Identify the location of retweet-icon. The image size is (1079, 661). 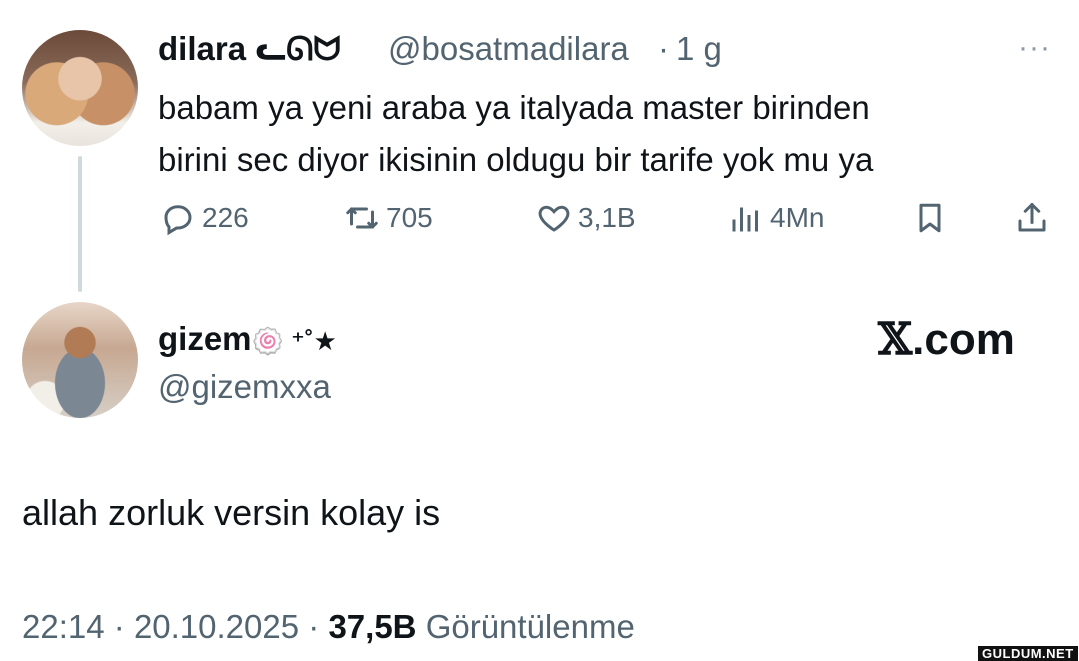
(362, 218).